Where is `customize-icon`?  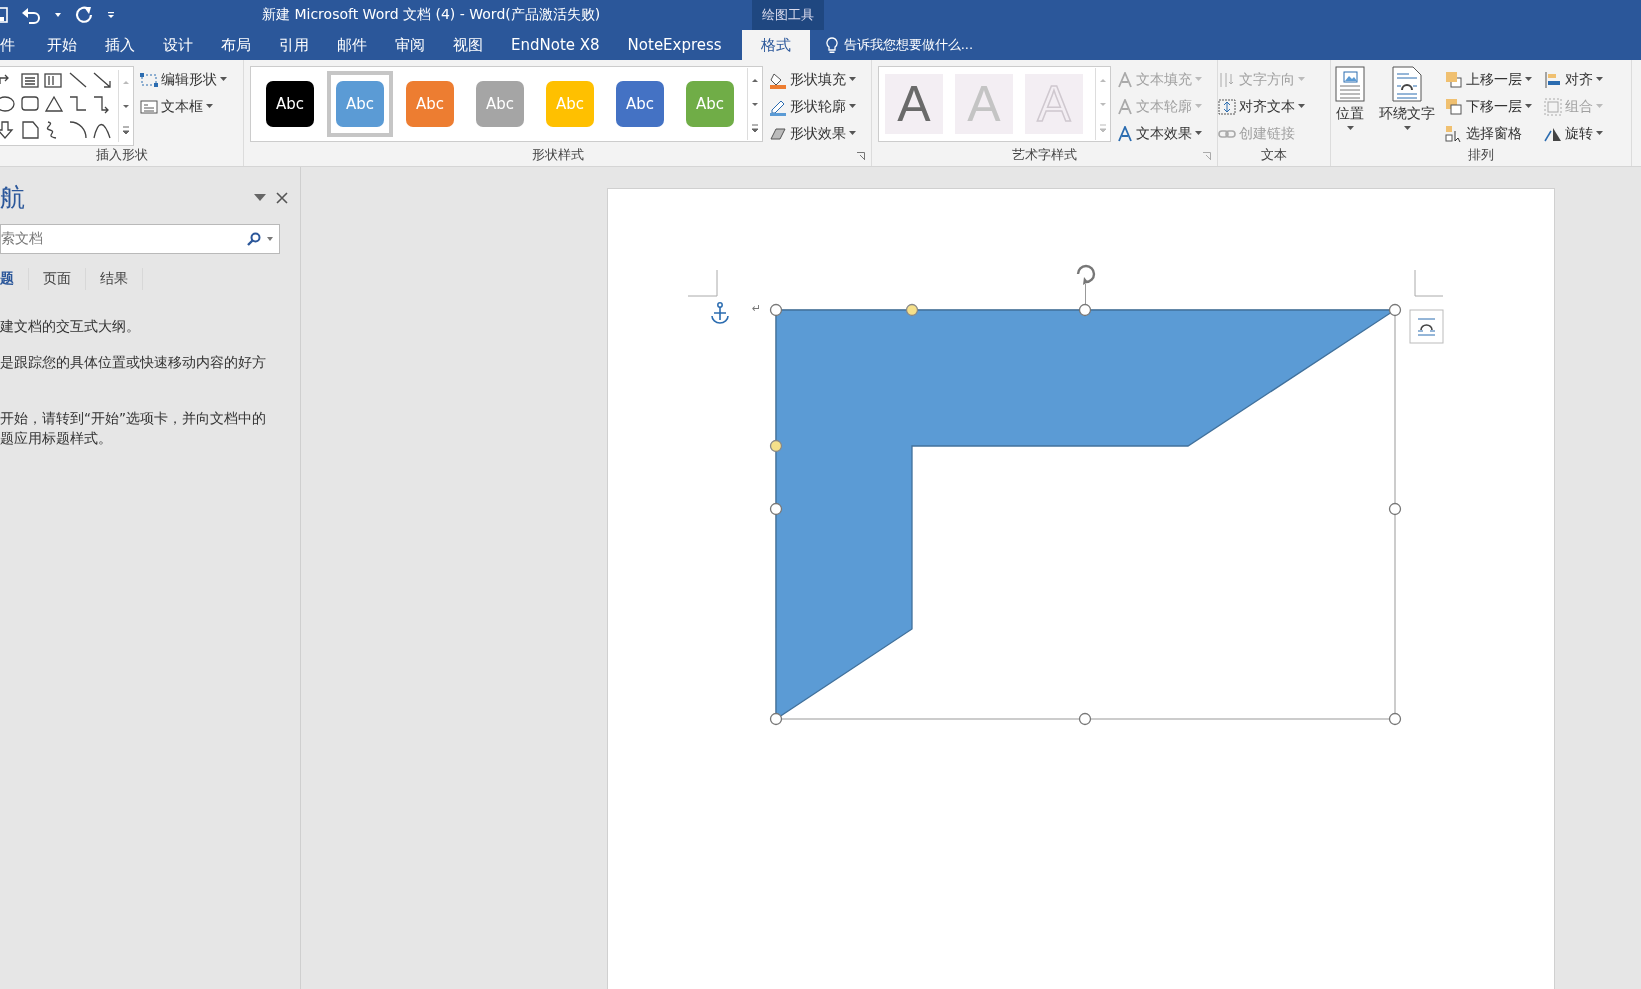
customize-icon is located at coordinates (111, 15).